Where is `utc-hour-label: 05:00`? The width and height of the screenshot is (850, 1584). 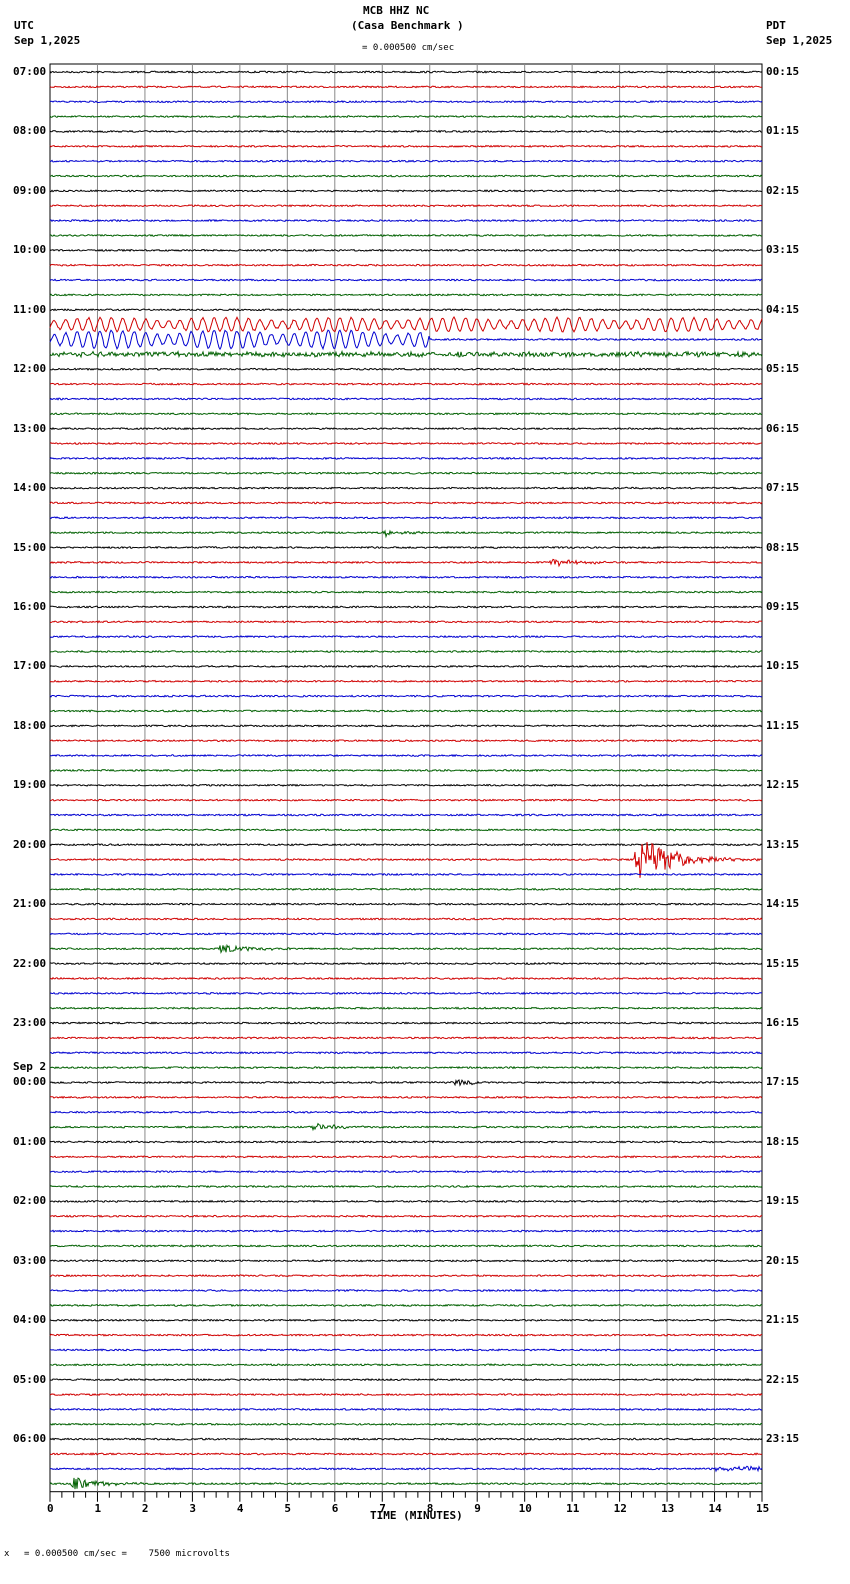
utc-hour-label: 05:00 is located at coordinates (30, 1379).